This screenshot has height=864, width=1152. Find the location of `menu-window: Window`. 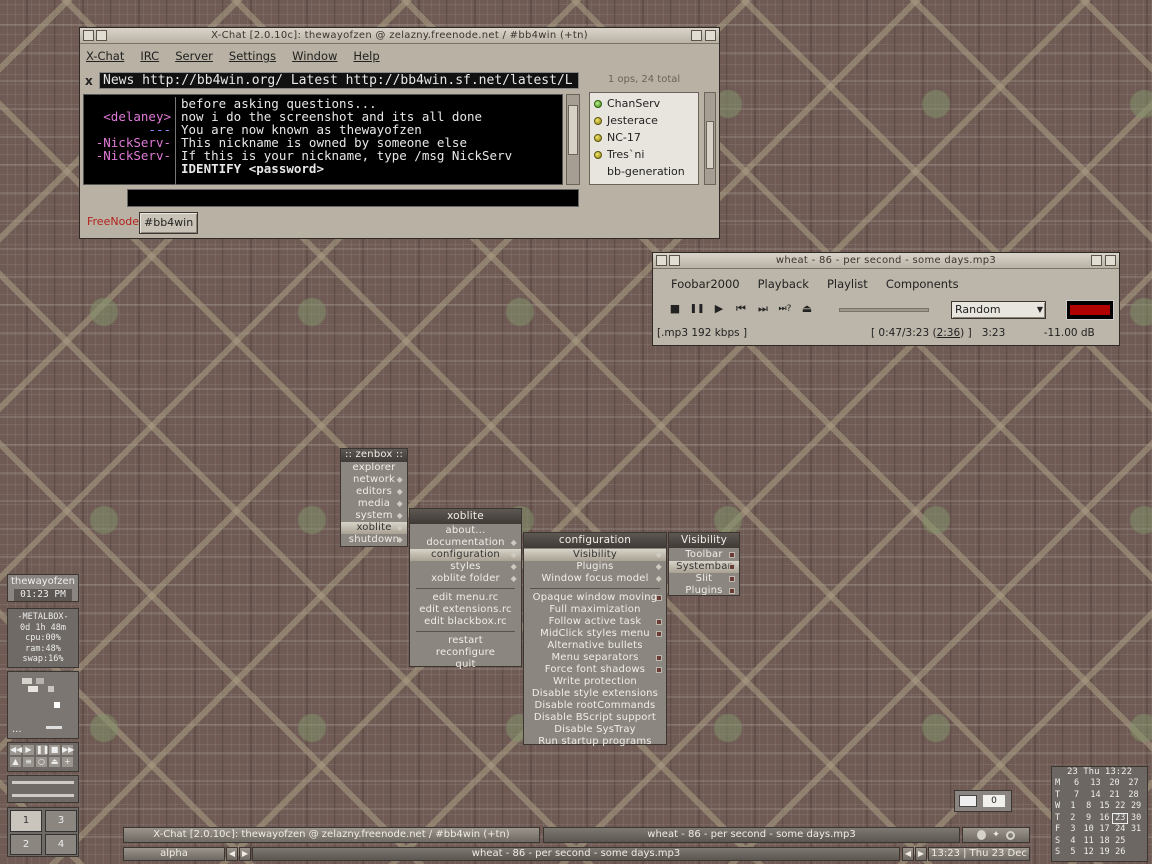

menu-window: Window is located at coordinates (314, 56).